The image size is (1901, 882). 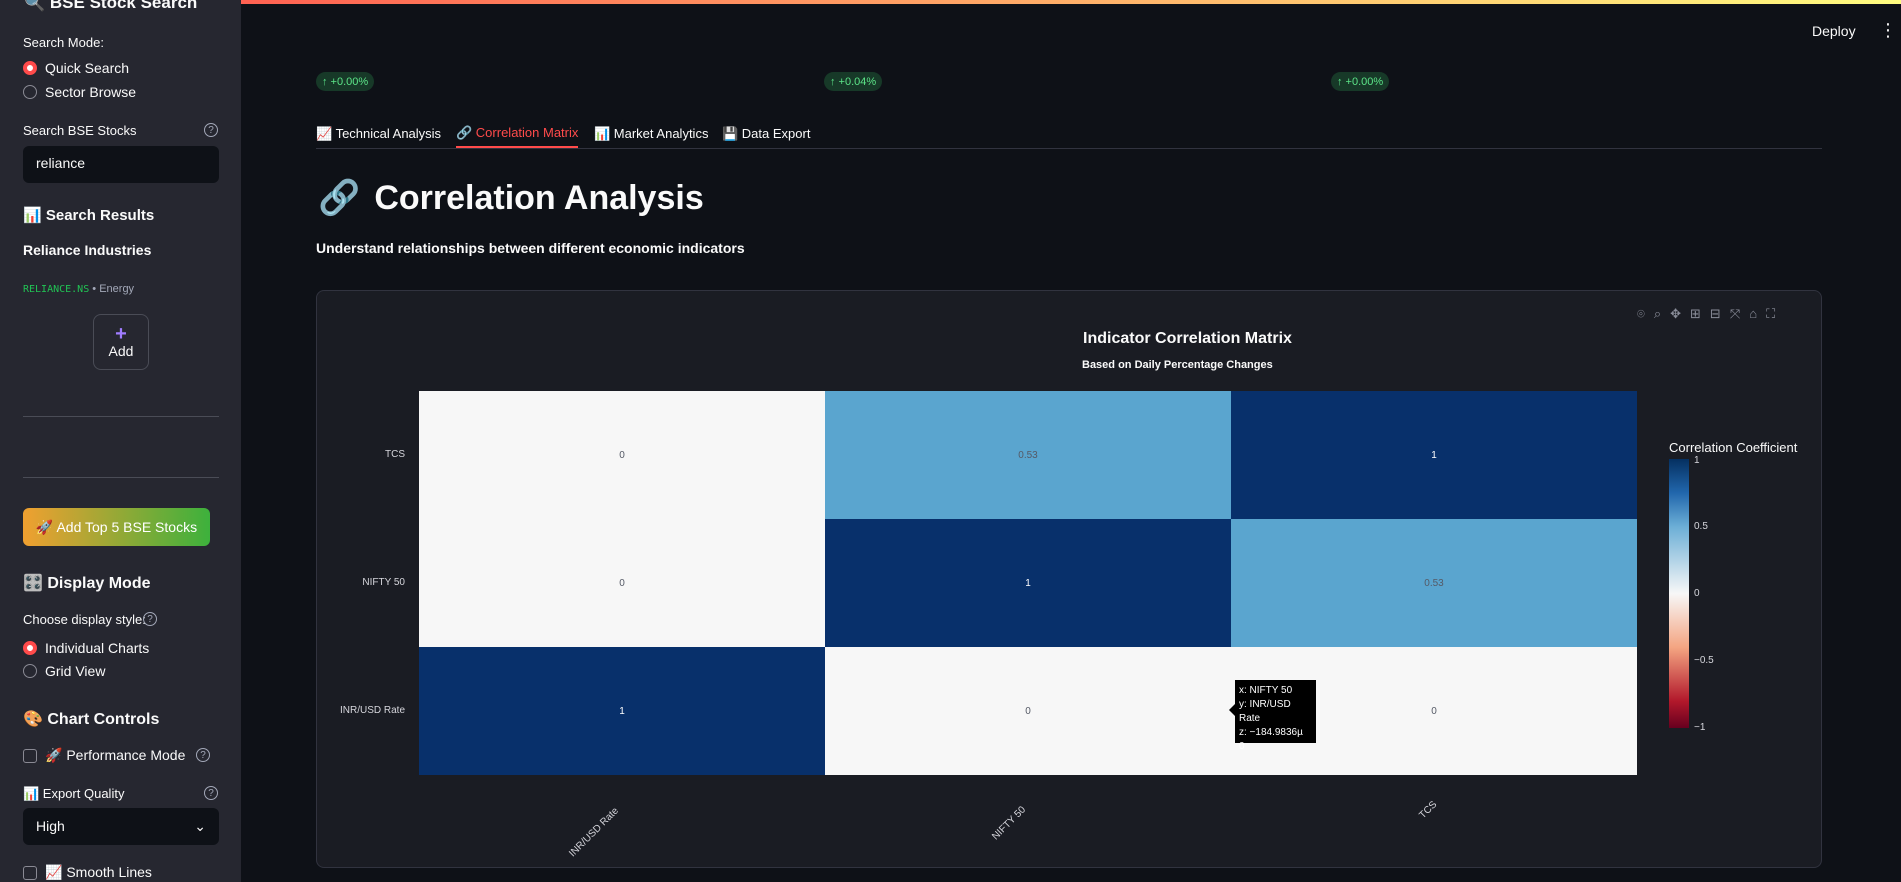 What do you see at coordinates (80, 130) in the screenshot?
I see `search-label: Search BSE Stocks` at bounding box center [80, 130].